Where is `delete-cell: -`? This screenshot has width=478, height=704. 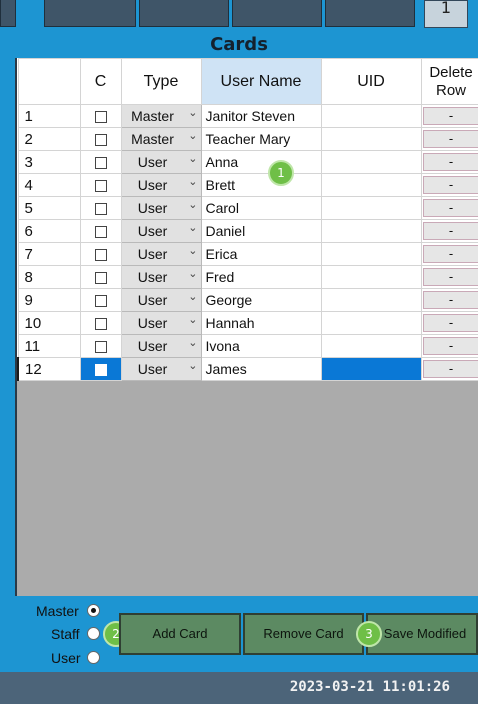 delete-cell: - is located at coordinates (449, 185).